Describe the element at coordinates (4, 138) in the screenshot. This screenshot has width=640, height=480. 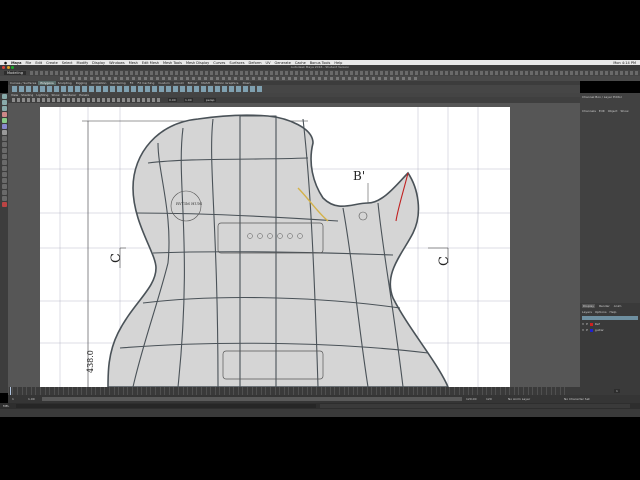
I see `layout-single-icon` at that location.